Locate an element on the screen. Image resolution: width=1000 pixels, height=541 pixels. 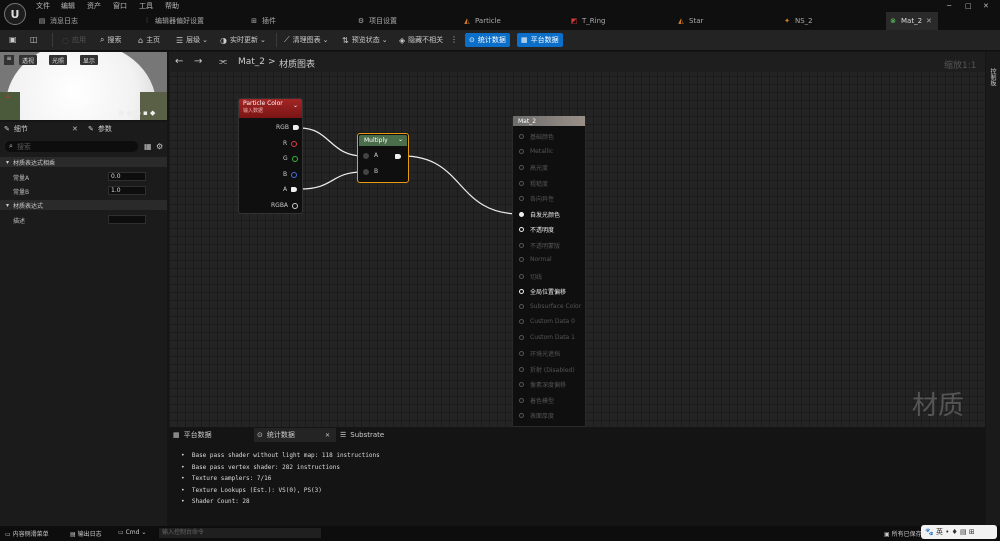
tab-plugins: ⊞ 插件 is located at coordinates (300, 21).